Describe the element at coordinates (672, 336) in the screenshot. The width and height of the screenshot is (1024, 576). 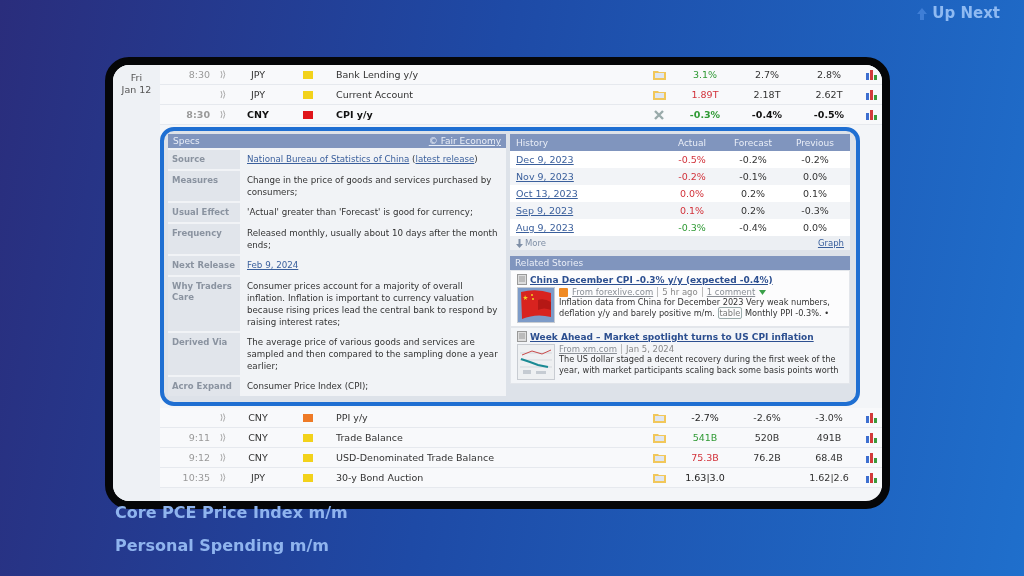
I see `story-headline-link: Week Ahead – Market spotlight turns to US CPI inflation` at that location.